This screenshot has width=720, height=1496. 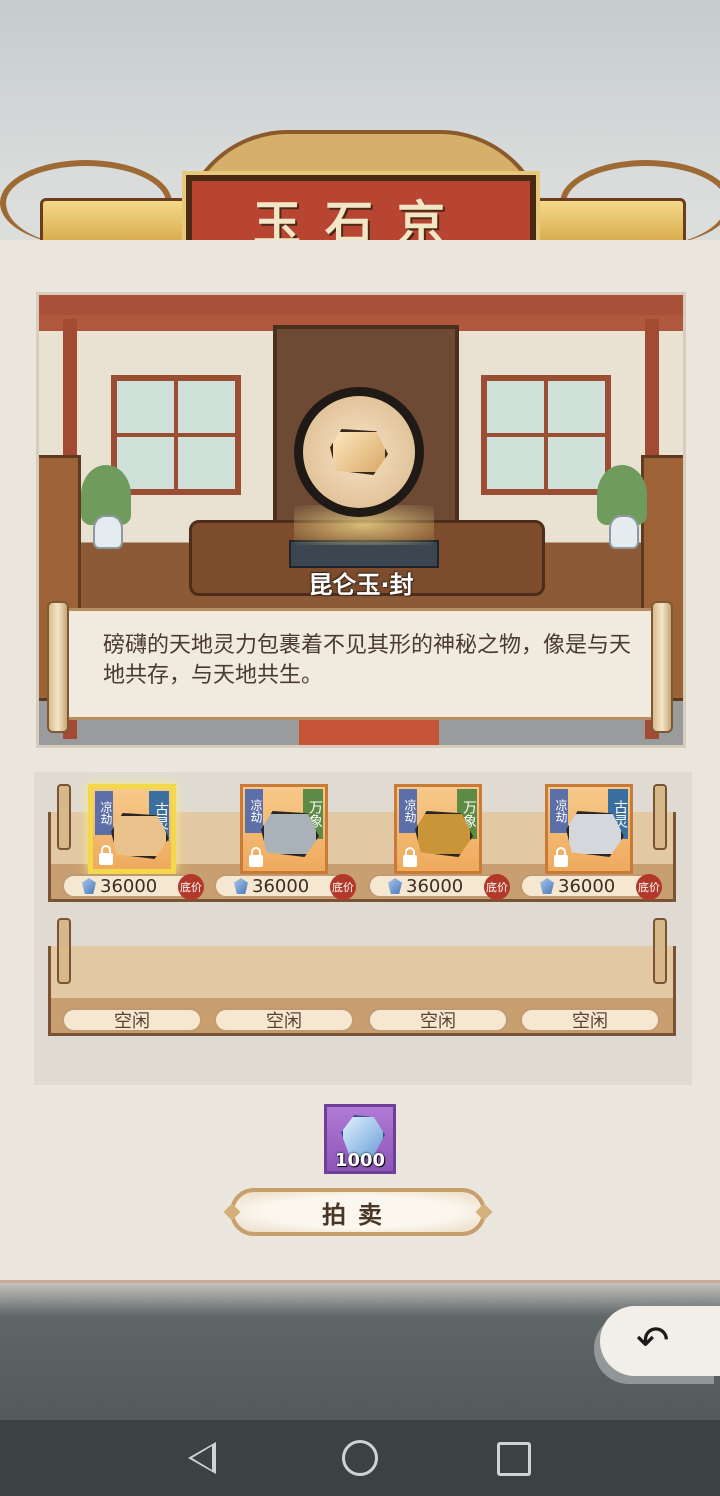 What do you see at coordinates (176, 435) in the screenshot?
I see `window-left` at bounding box center [176, 435].